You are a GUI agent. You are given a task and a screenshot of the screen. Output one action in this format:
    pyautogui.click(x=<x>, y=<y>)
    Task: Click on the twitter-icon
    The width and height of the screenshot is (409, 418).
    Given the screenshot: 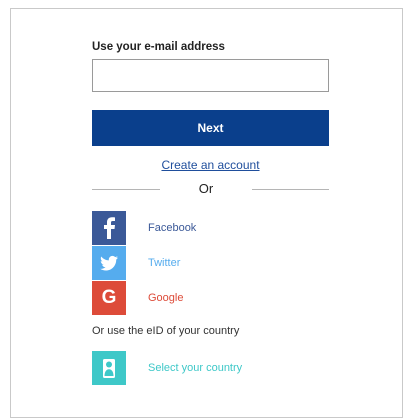 What is the action you would take?
    pyautogui.click(x=109, y=263)
    